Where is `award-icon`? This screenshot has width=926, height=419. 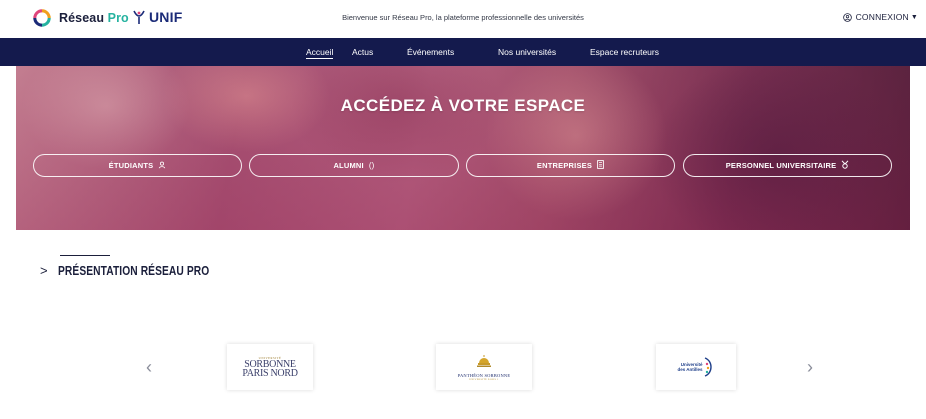 award-icon is located at coordinates (845, 165).